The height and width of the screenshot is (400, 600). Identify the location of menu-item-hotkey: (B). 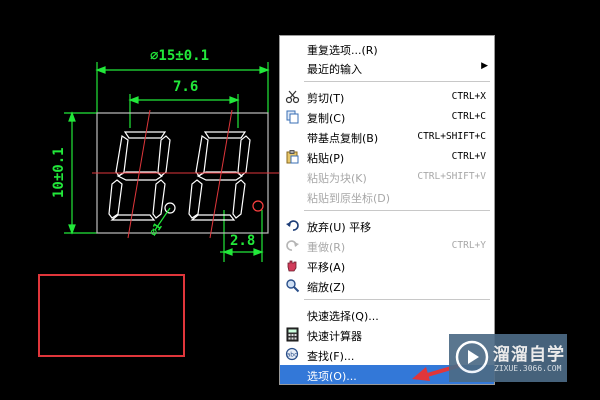
(370, 138).